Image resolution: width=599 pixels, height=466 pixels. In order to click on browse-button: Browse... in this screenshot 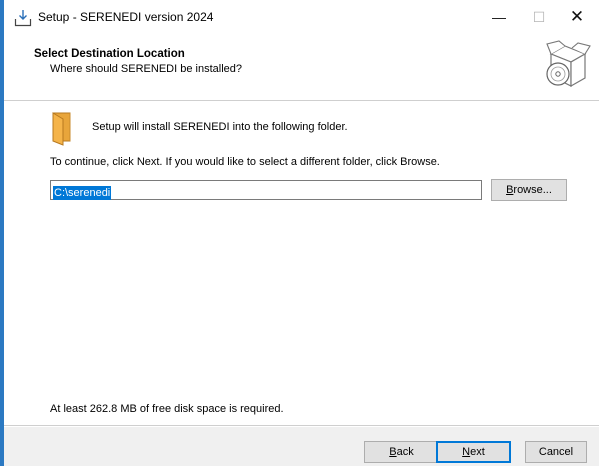, I will do `click(529, 190)`.